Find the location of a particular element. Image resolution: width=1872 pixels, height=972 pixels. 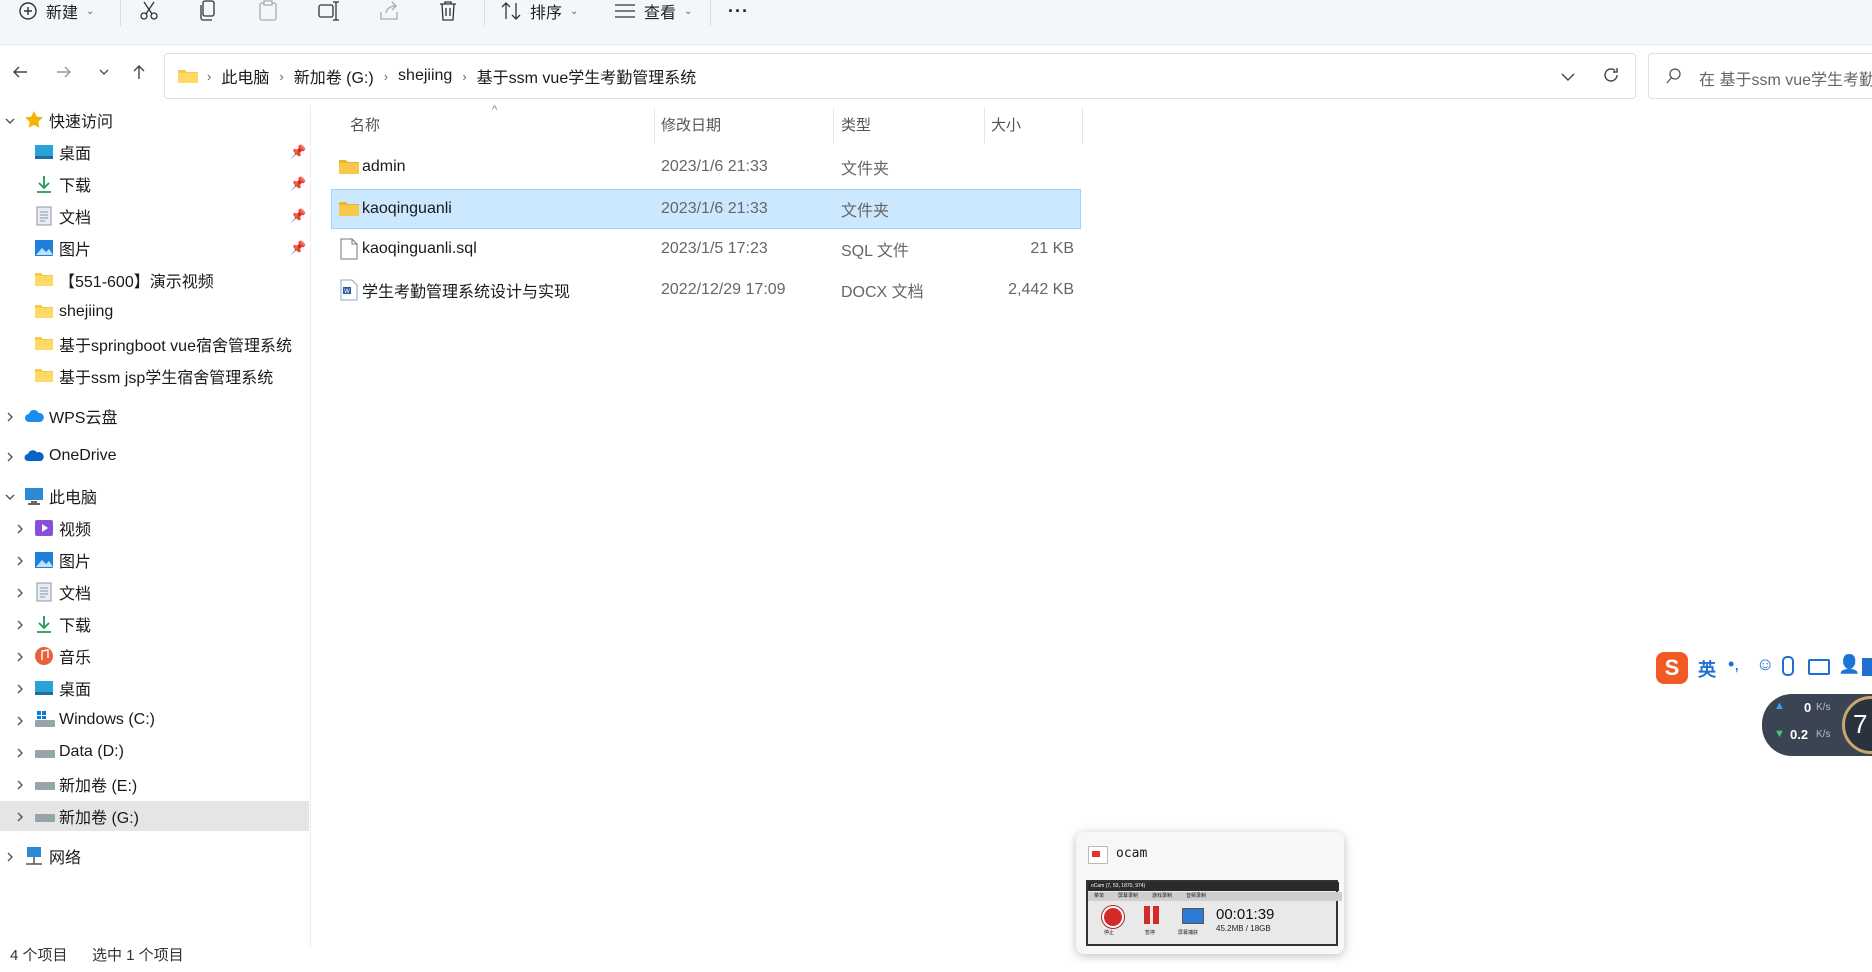

network-speed-widget: ▲ 0 K/s ▼ 0.2 K/s 7 is located at coordinates (1817, 725).